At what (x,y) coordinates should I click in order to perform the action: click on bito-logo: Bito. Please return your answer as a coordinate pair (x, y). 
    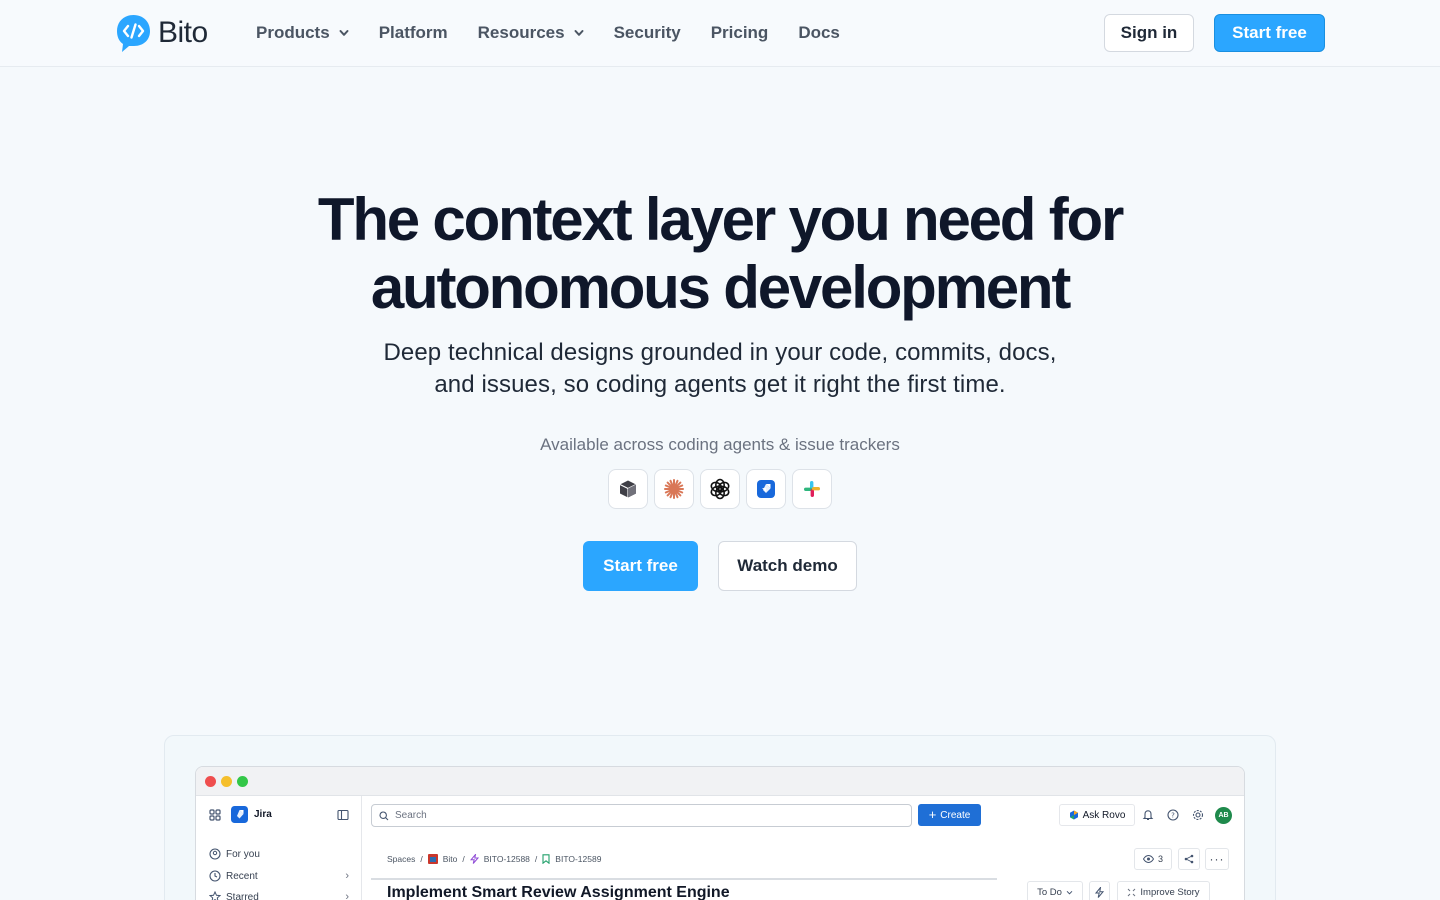
    Looking at the image, I should click on (161, 33).